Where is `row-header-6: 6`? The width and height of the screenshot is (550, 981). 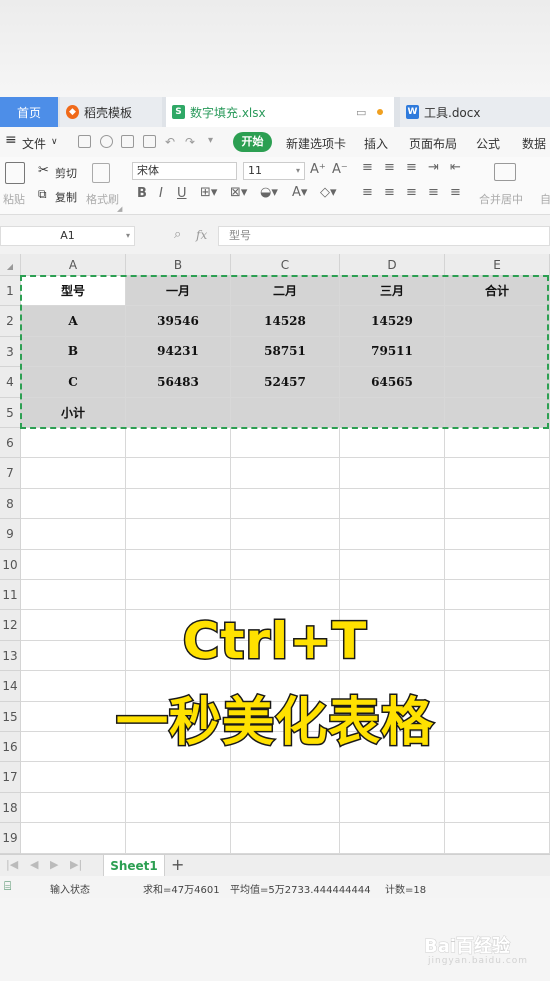
row-header-6: 6 is located at coordinates (10, 443).